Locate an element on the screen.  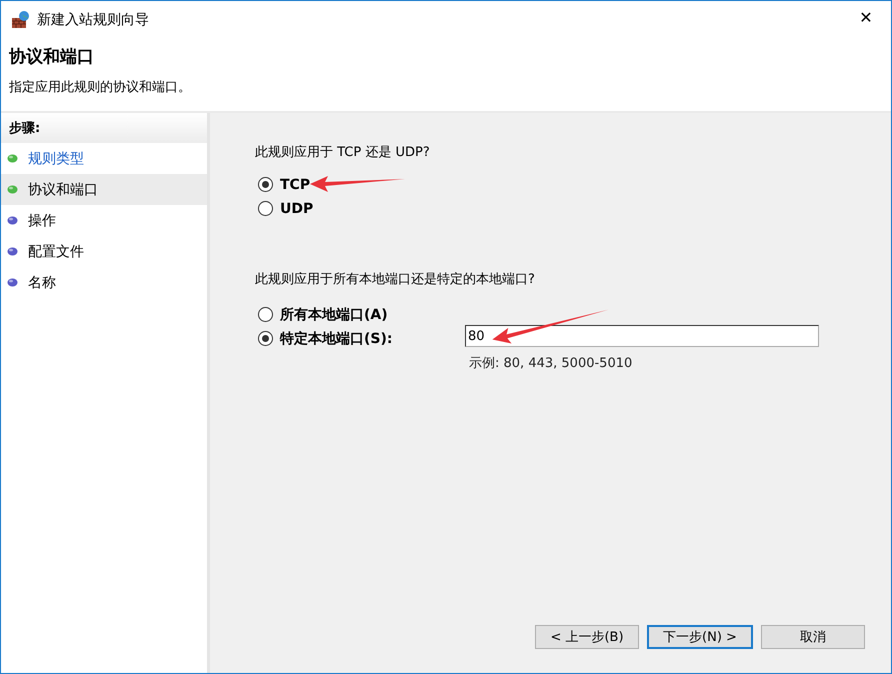
step-item: 规则类型 is located at coordinates (104, 158).